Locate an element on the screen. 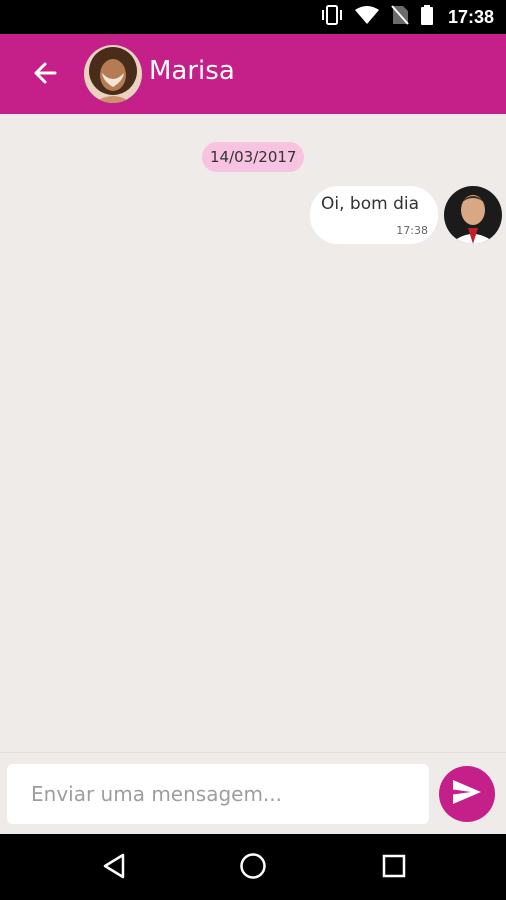 This screenshot has height=900, width=506. message-input is located at coordinates (218, 794).